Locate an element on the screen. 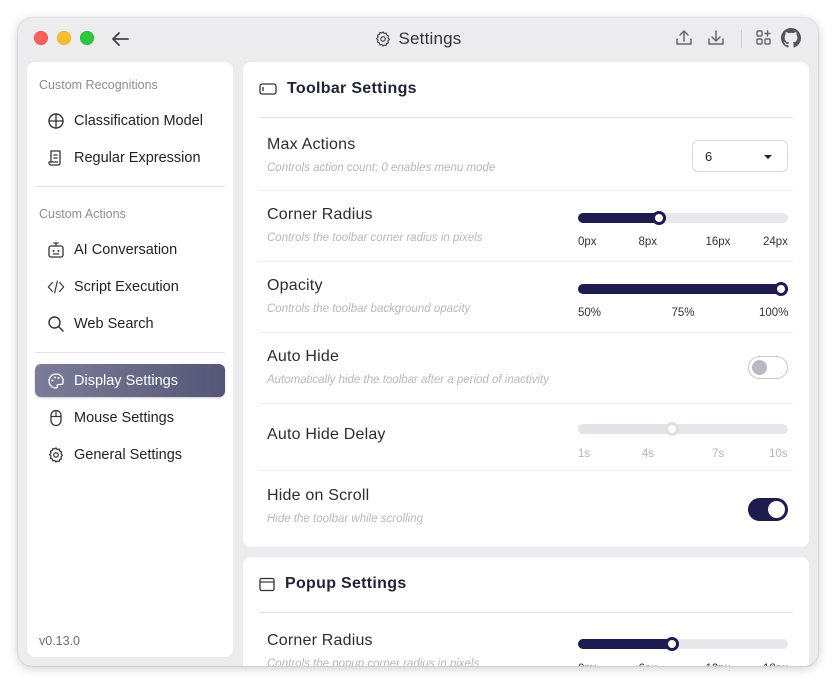 The height and width of the screenshot is (684, 836). export-icon is located at coordinates (684, 37).